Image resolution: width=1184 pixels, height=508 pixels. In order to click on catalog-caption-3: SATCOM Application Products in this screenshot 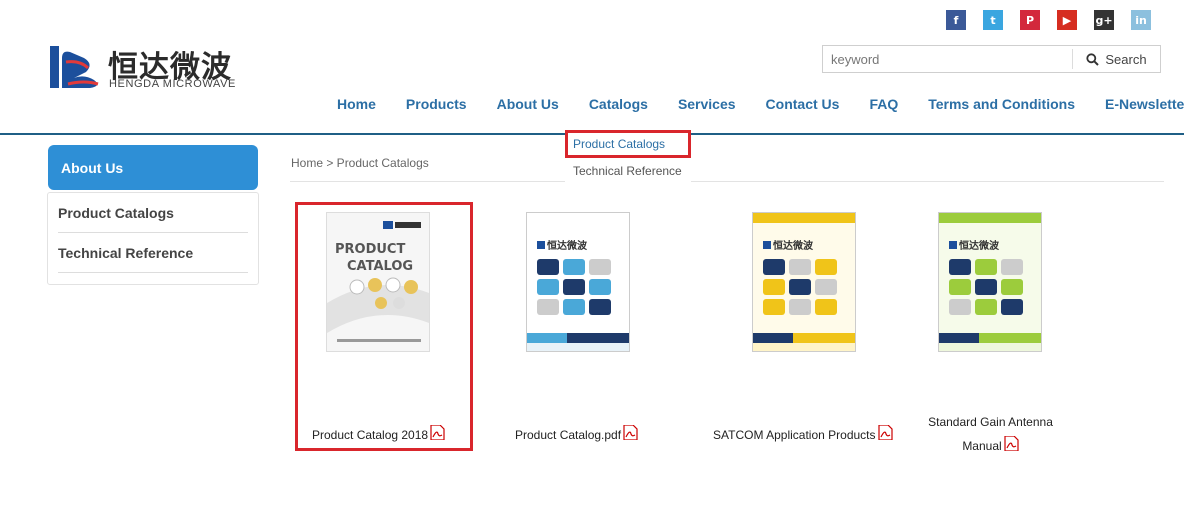, I will do `click(803, 433)`.